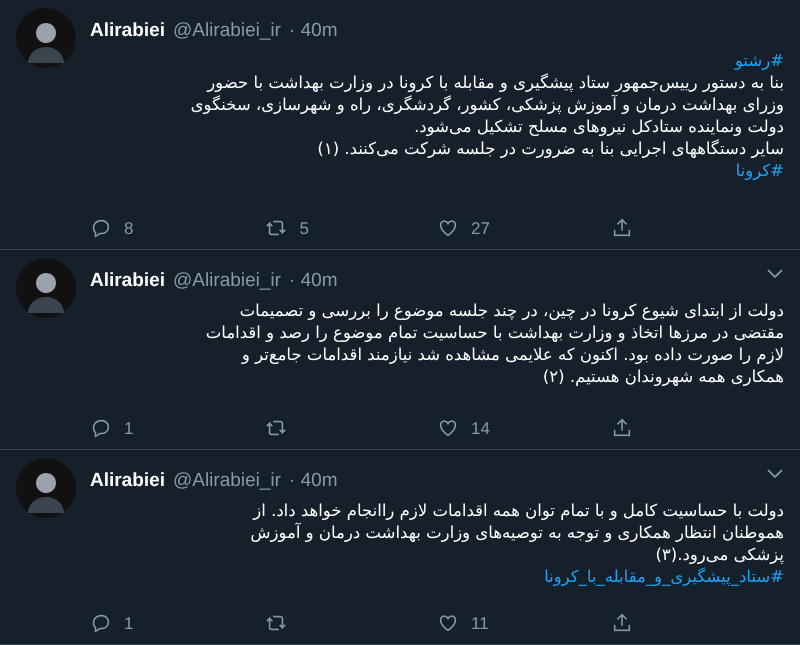 Image resolution: width=800 pixels, height=645 pixels. Describe the element at coordinates (129, 229) in the screenshot. I see `reply-count: 8` at that location.